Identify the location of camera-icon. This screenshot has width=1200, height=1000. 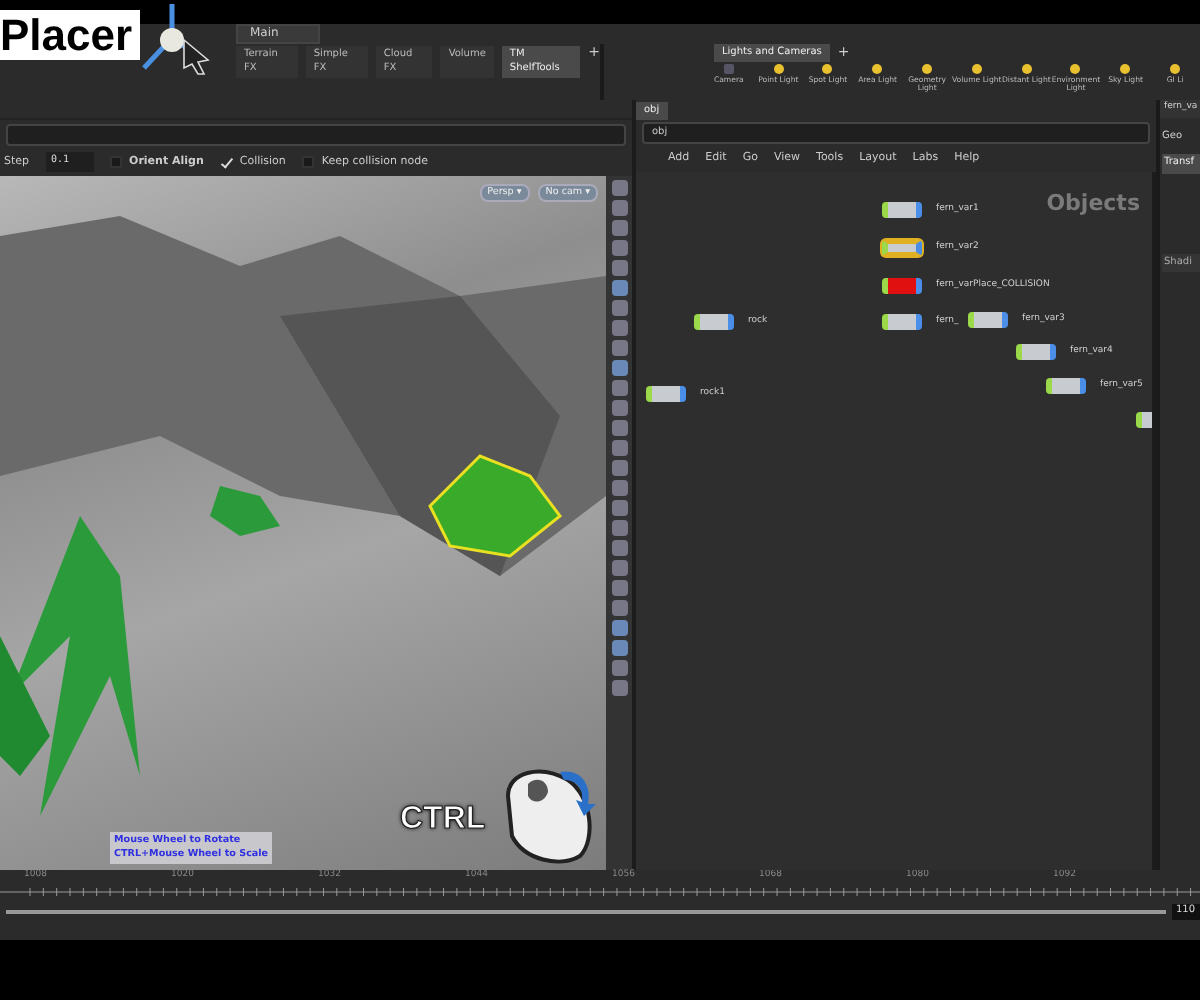
(728, 69).